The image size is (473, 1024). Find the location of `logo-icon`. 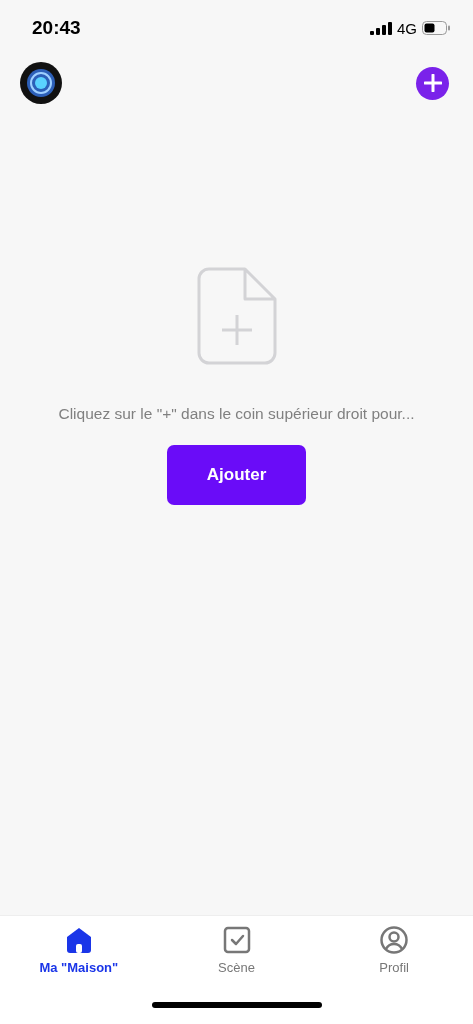

logo-icon is located at coordinates (41, 83).